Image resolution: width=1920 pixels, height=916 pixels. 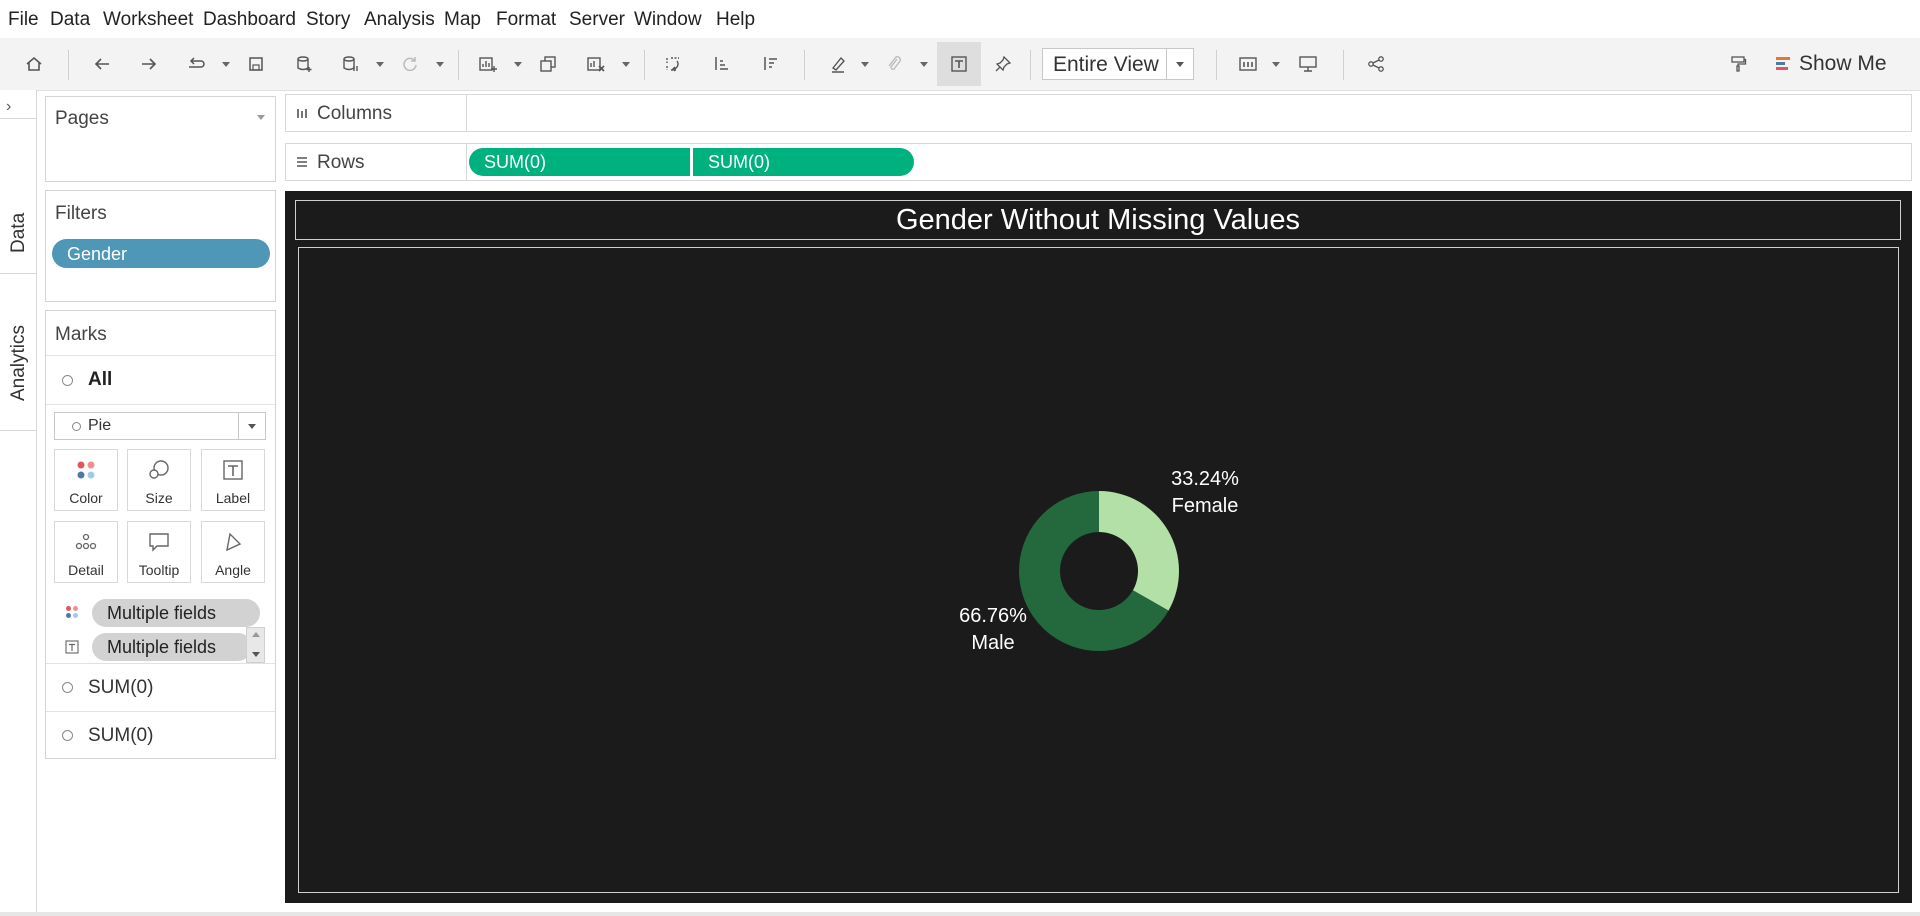 I want to click on show-me-label: Show Me, so click(x=1843, y=63).